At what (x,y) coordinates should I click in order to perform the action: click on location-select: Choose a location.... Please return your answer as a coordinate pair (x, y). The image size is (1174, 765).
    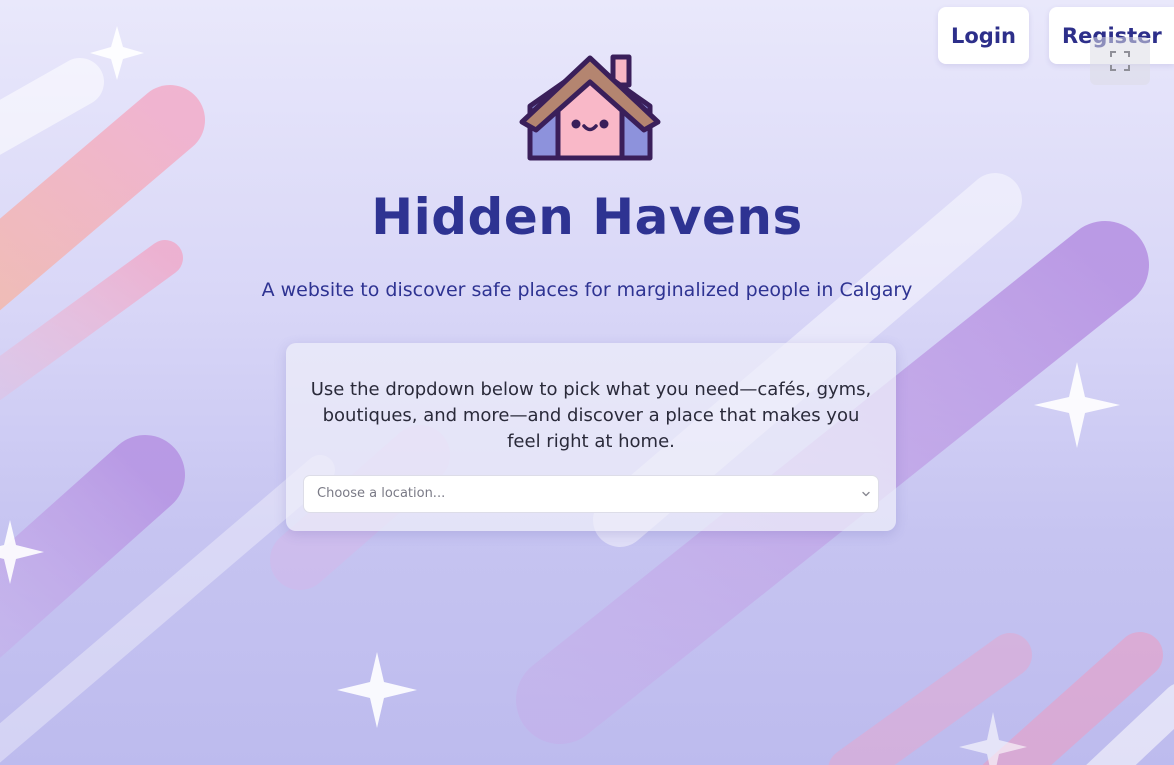
    Looking at the image, I should click on (591, 494).